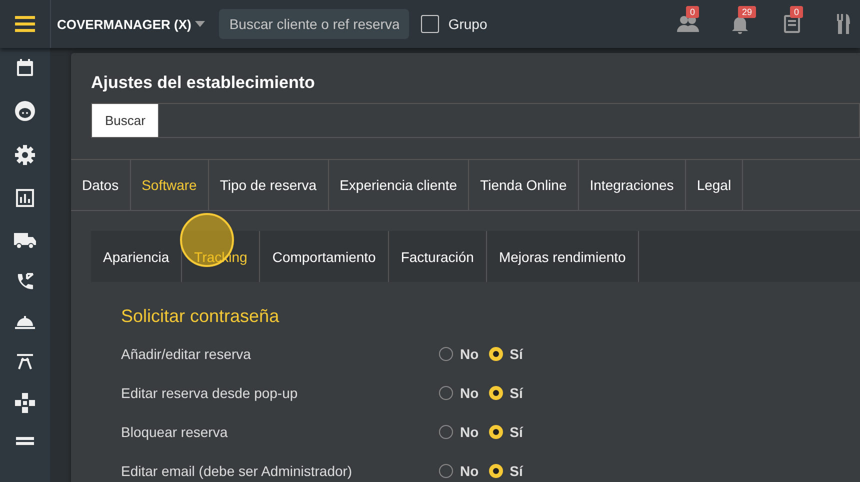  What do you see at coordinates (175, 432) in the screenshot?
I see `setting-label: Bloquear reserva` at bounding box center [175, 432].